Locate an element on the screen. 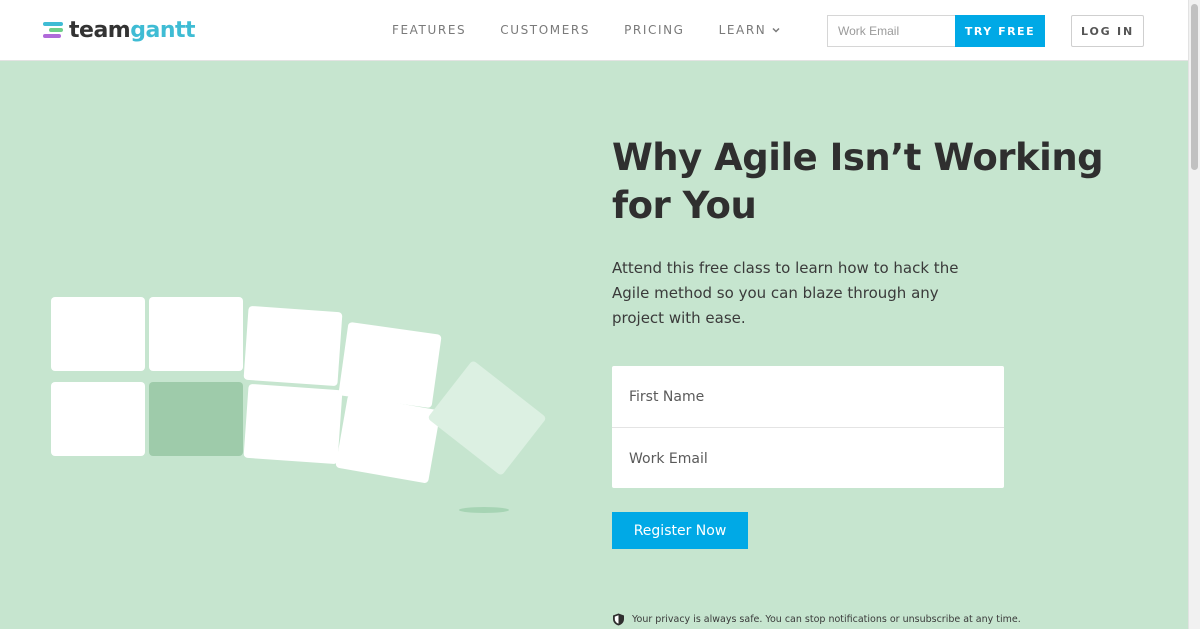  nav-item-label: PRICING is located at coordinates (654, 30).